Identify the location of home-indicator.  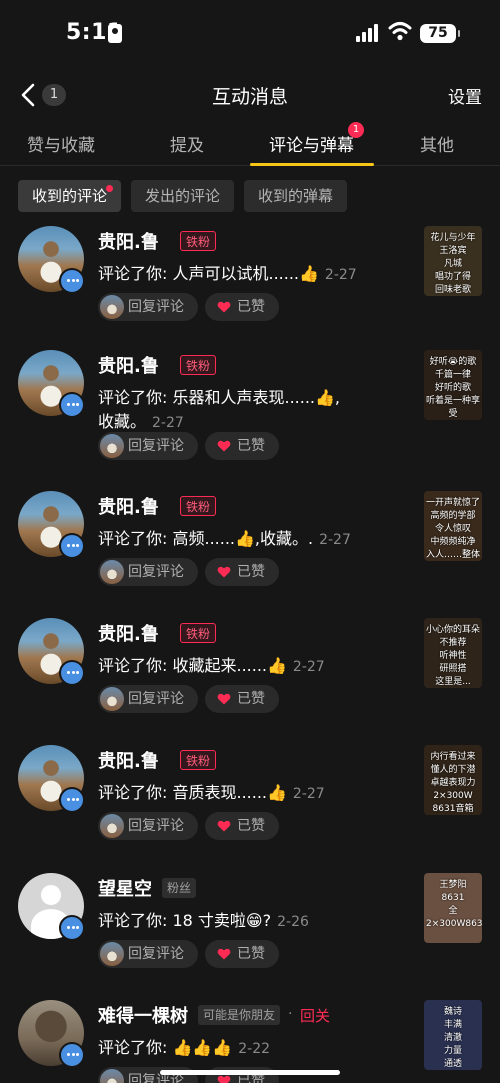
(250, 1072).